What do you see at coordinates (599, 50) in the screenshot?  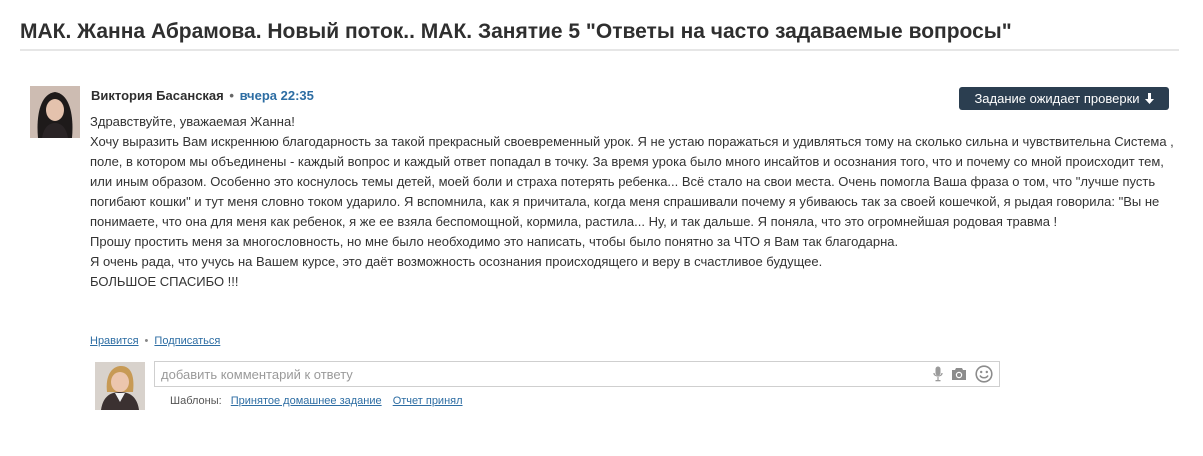 I see `title-divider` at bounding box center [599, 50].